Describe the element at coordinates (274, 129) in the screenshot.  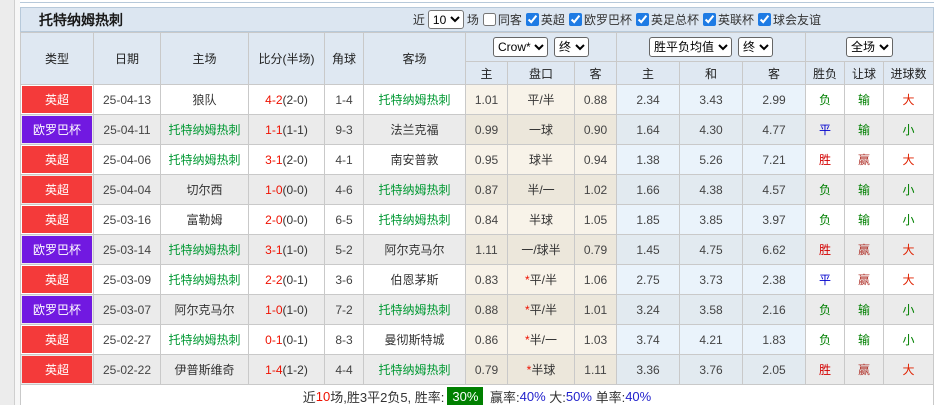
I see `fulltime-score: 1-1` at that location.